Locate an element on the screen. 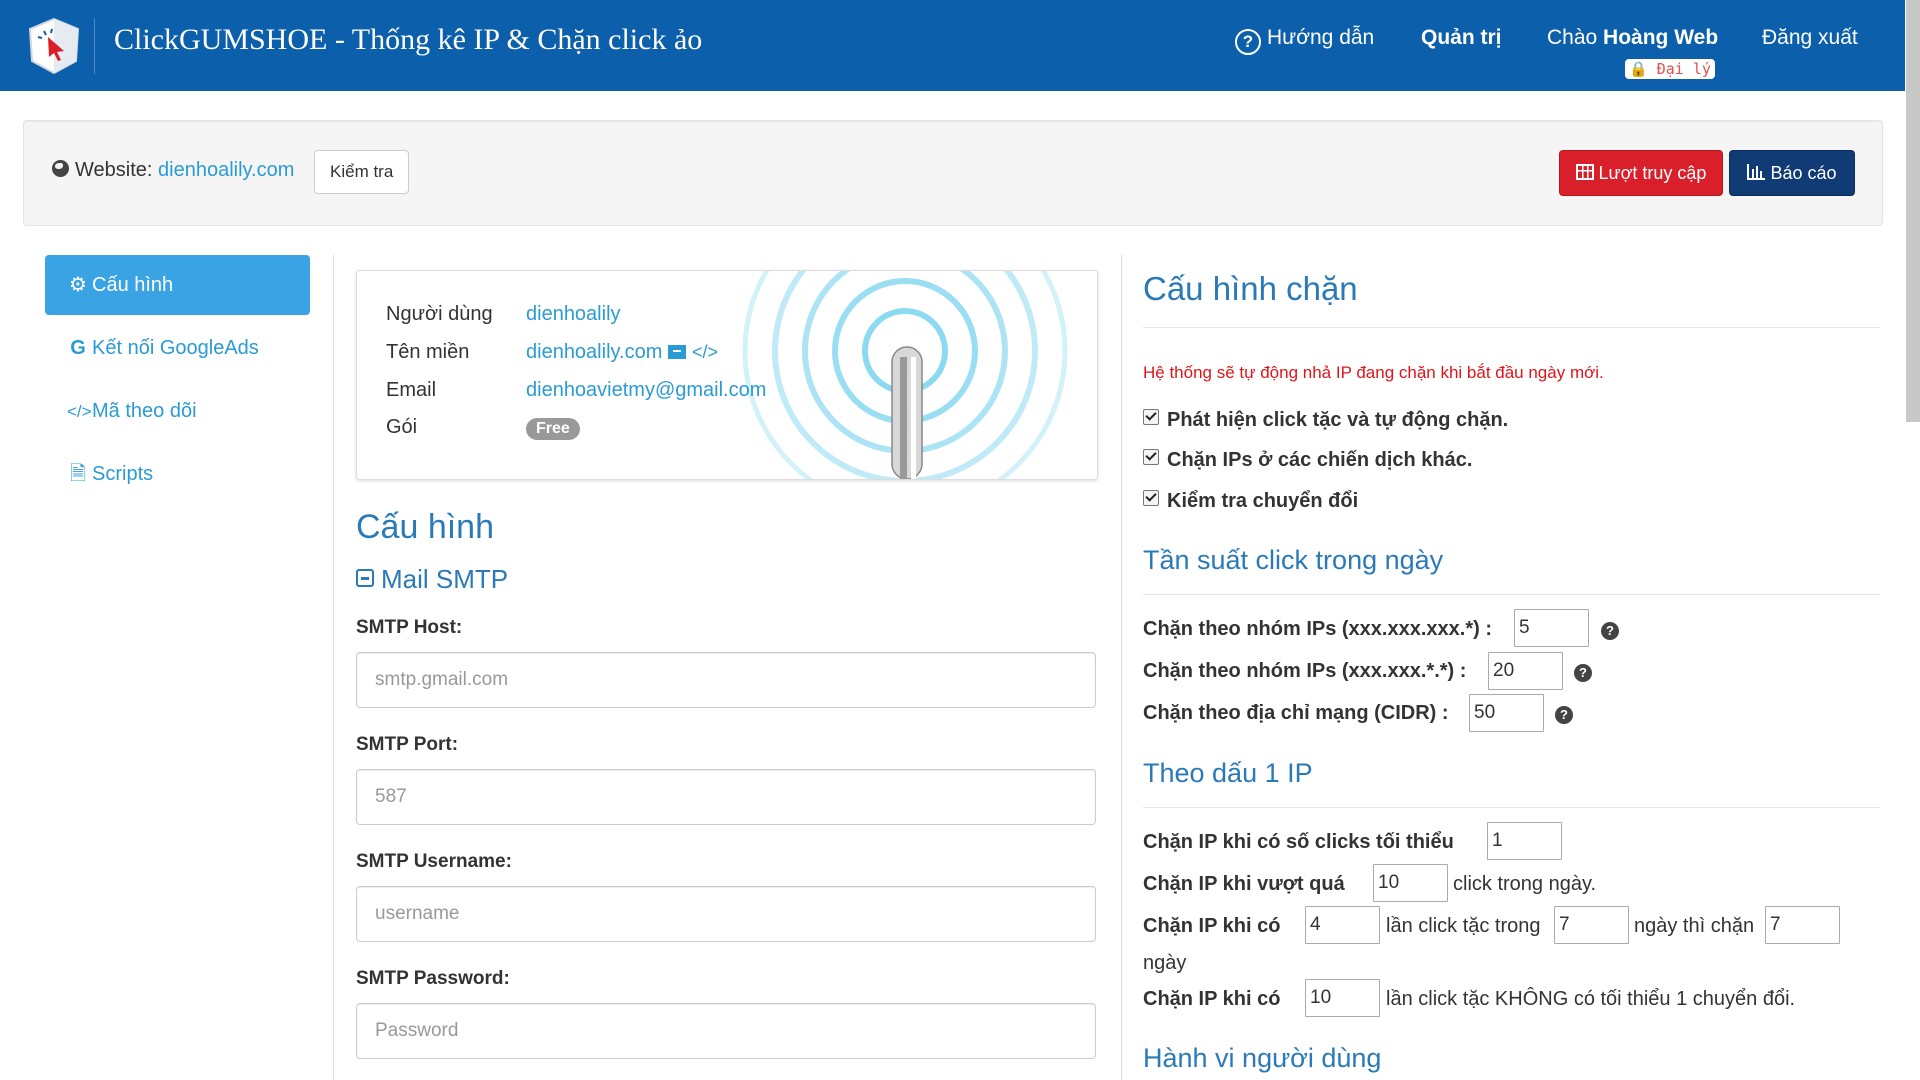 The height and width of the screenshot is (1080, 1920). help-link: ? Hướng dẫn is located at coordinates (1304, 40).